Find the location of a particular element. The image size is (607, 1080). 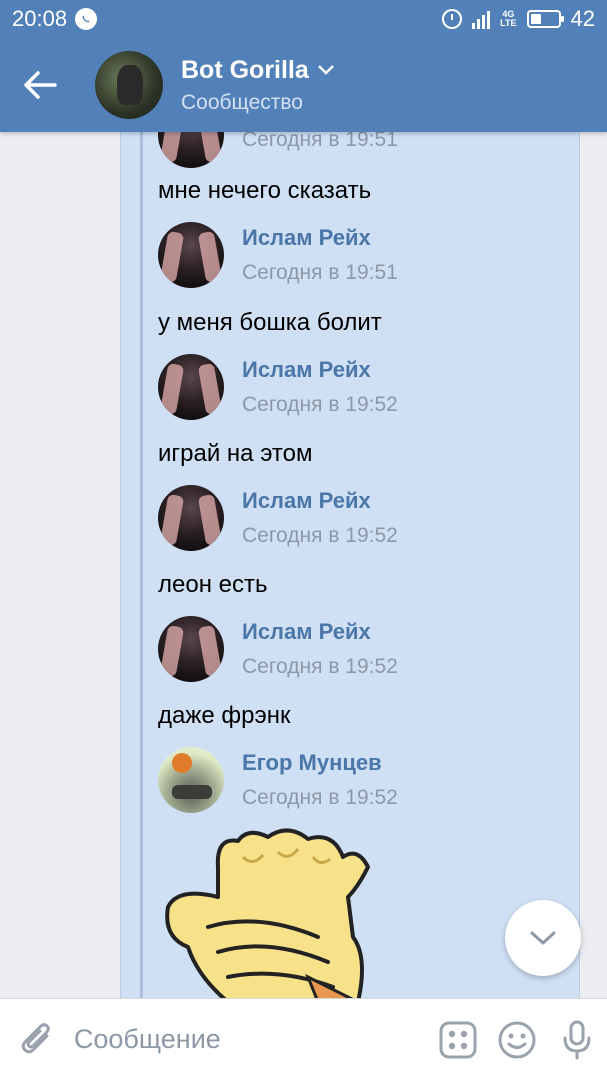

battery-percent: 42 is located at coordinates (582, 18).